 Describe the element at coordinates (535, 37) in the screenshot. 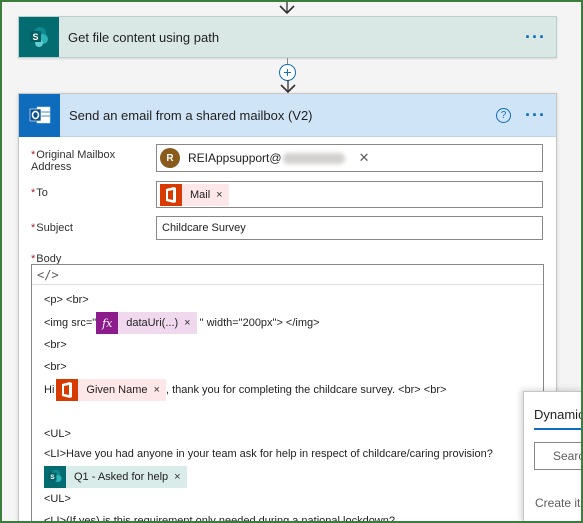

I see `sharepoint-step-menu-button: ···` at that location.